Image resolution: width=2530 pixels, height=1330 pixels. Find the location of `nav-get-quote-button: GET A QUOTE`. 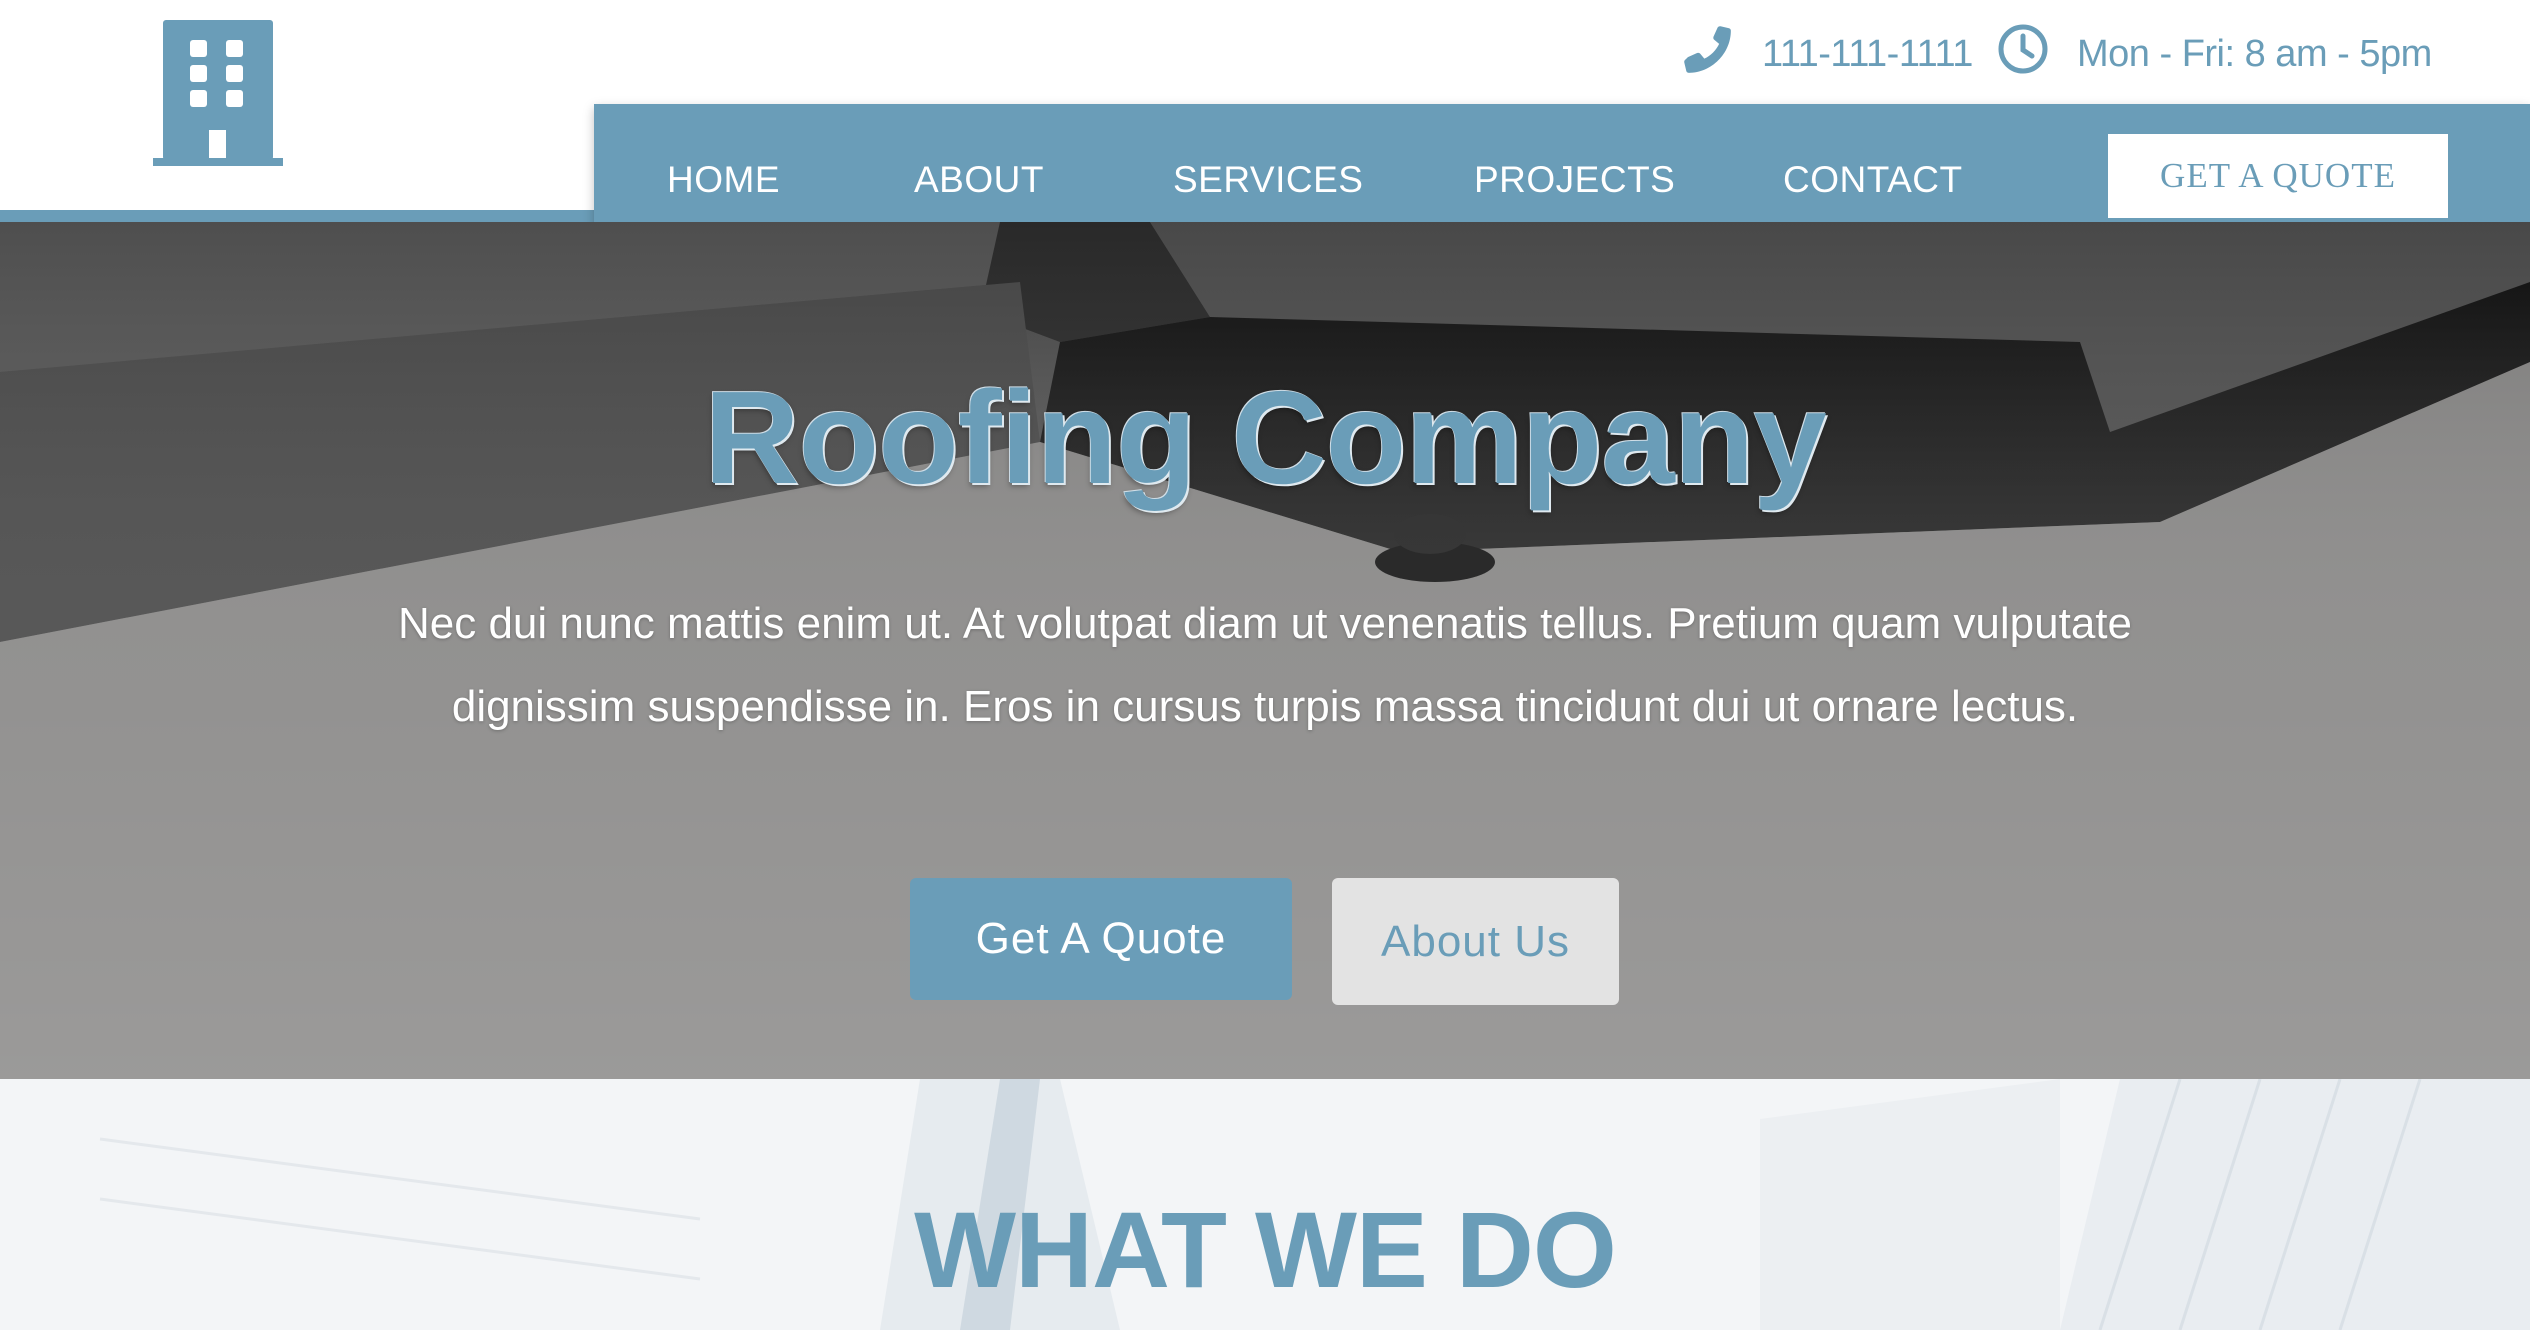

nav-get-quote-button: GET A QUOTE is located at coordinates (2278, 176).